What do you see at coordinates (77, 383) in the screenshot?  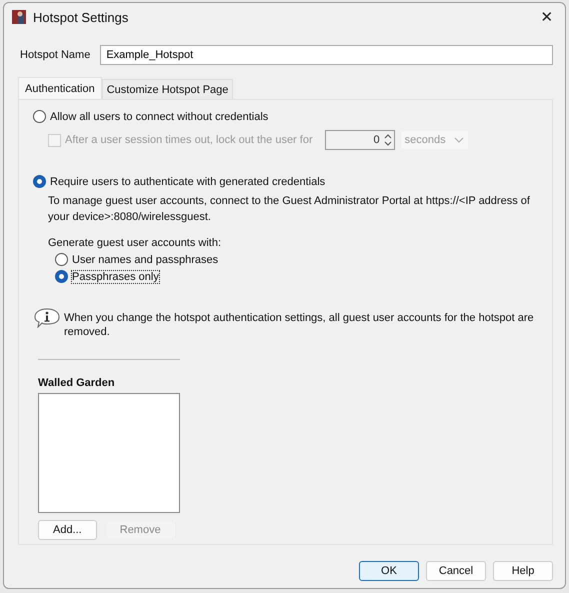 I see `section-title: Walled Garden` at bounding box center [77, 383].